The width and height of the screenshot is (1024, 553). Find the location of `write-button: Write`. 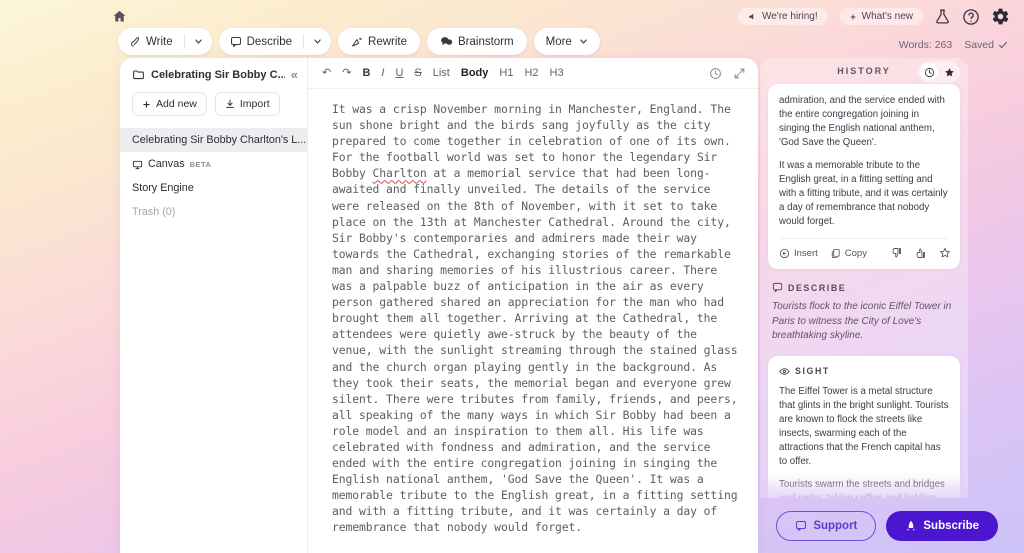

write-button: Write is located at coordinates (151, 41).